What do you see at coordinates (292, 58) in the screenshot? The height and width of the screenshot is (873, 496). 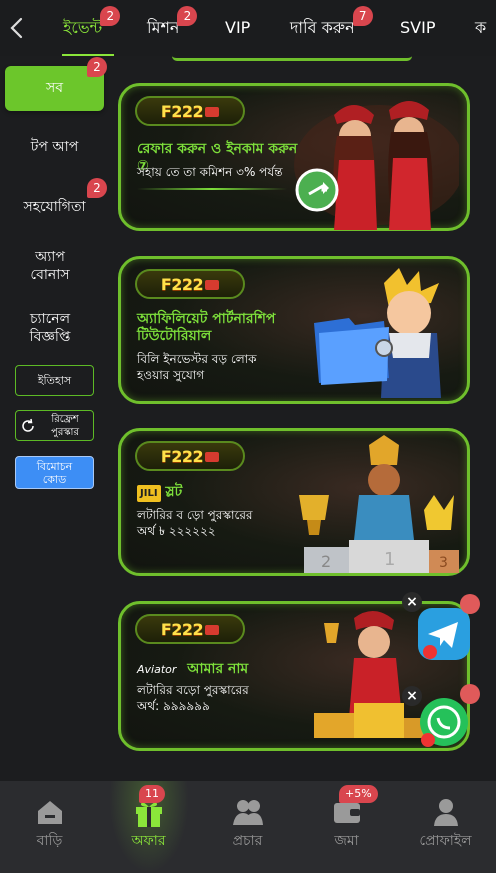 I see `previous-card-edge` at bounding box center [292, 58].